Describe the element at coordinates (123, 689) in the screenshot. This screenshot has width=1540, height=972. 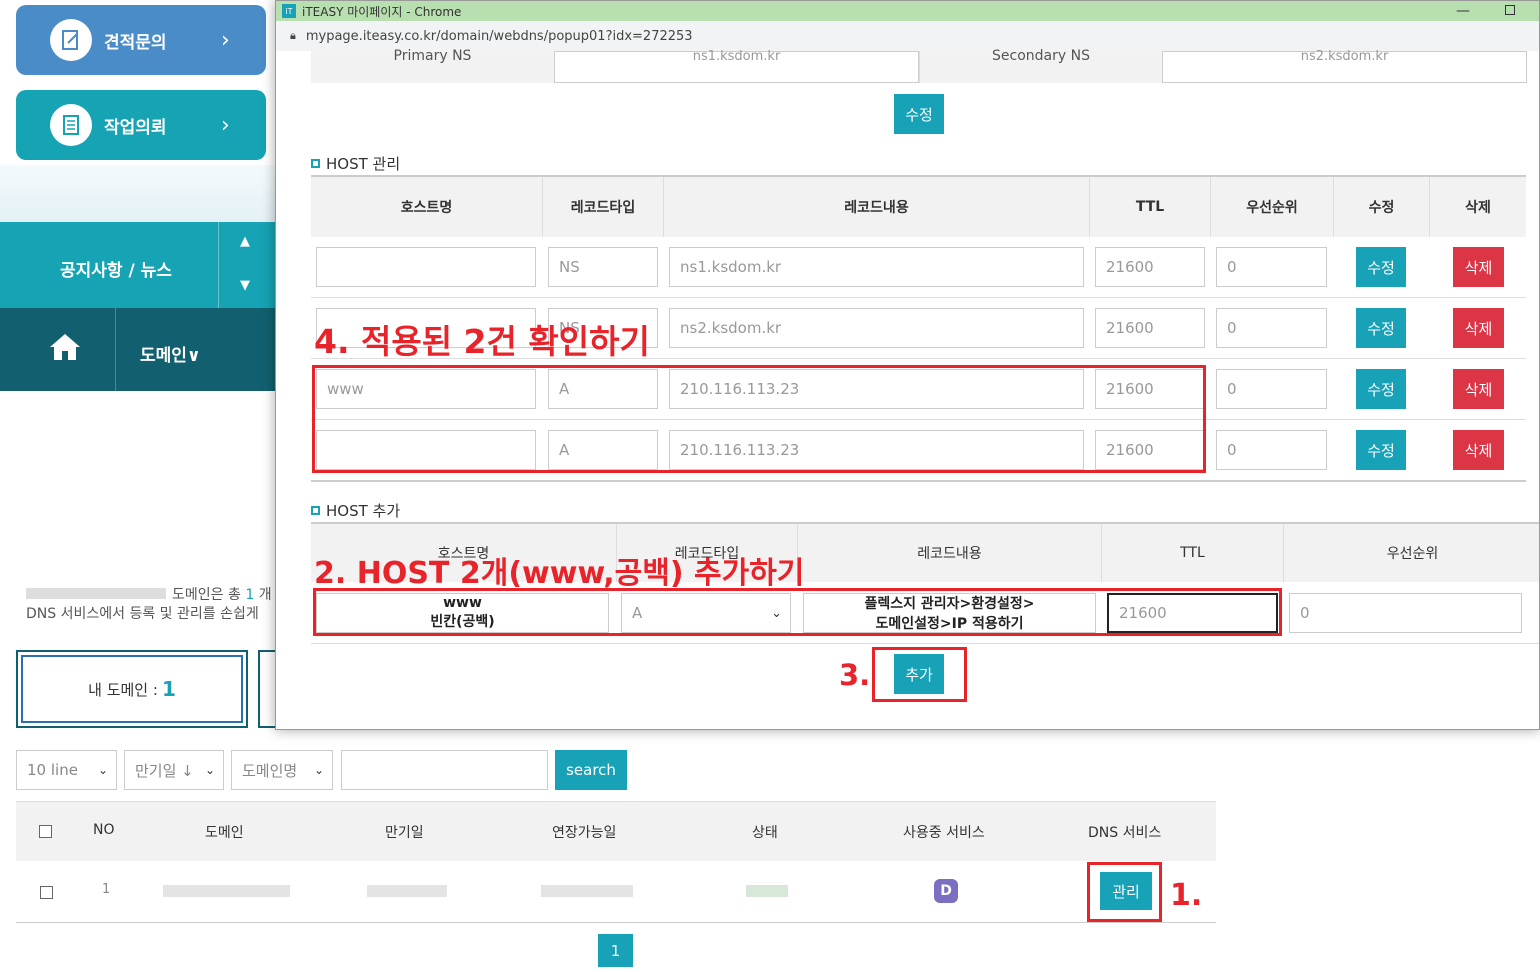
I see `my-domain-label: 내 도메인 :` at that location.